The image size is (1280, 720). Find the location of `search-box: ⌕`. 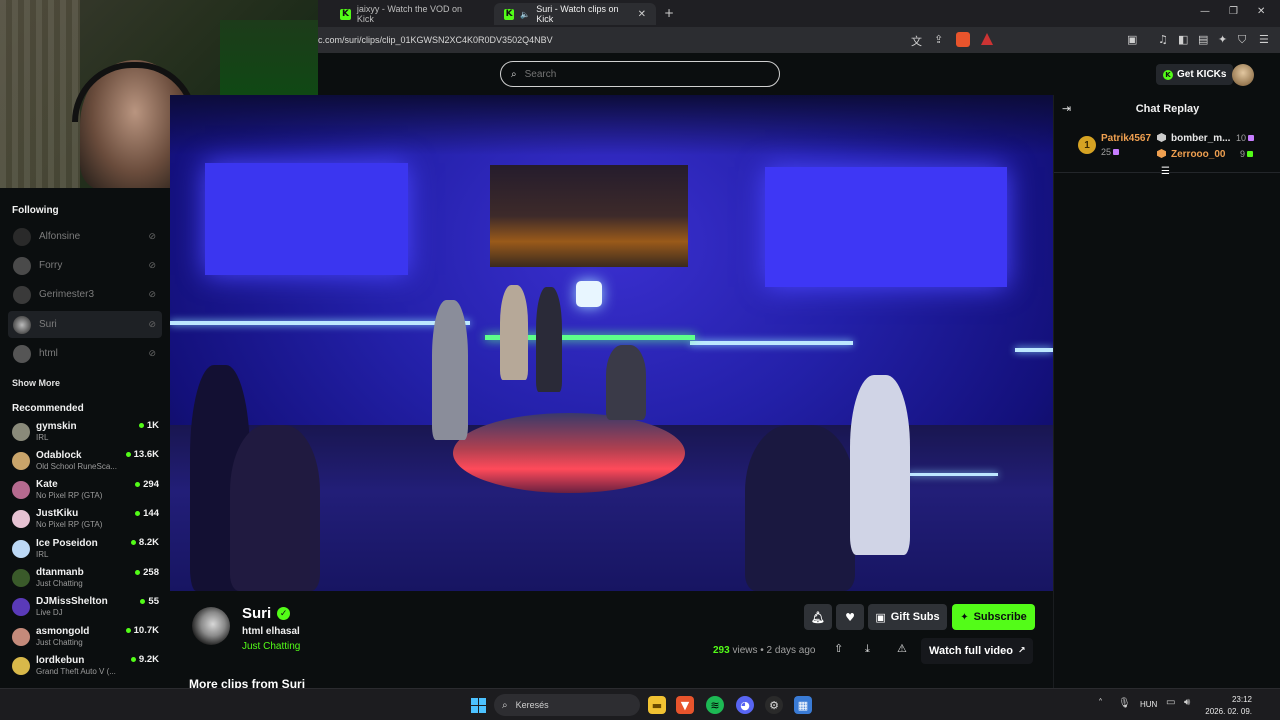

search-box: ⌕ is located at coordinates (640, 74).